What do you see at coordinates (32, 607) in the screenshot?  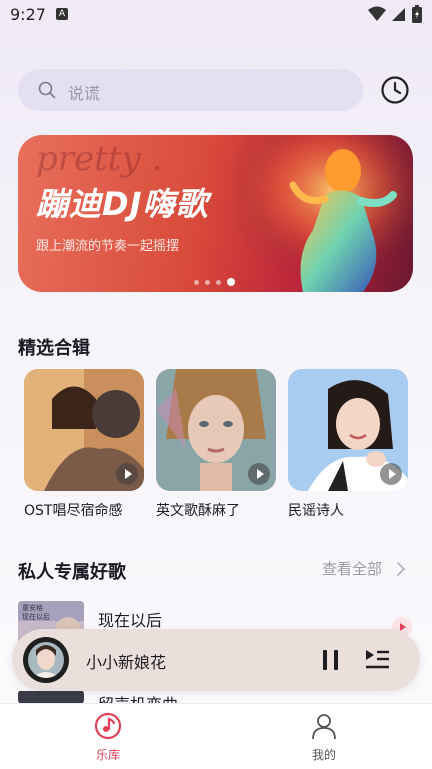 I see `svg-text: 童安格` at bounding box center [32, 607].